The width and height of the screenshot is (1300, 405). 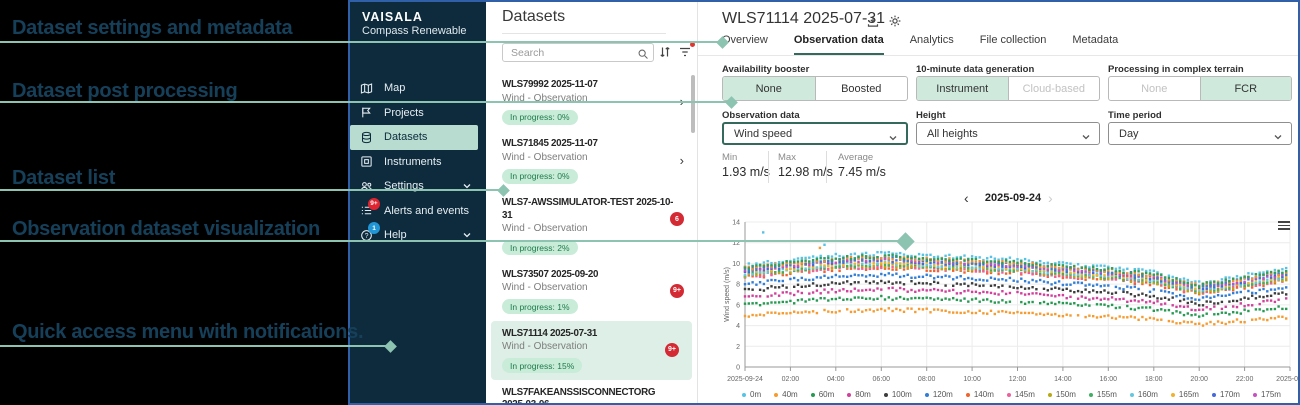 What do you see at coordinates (738, 368) in the screenshot?
I see `svg-text: 0` at bounding box center [738, 368].